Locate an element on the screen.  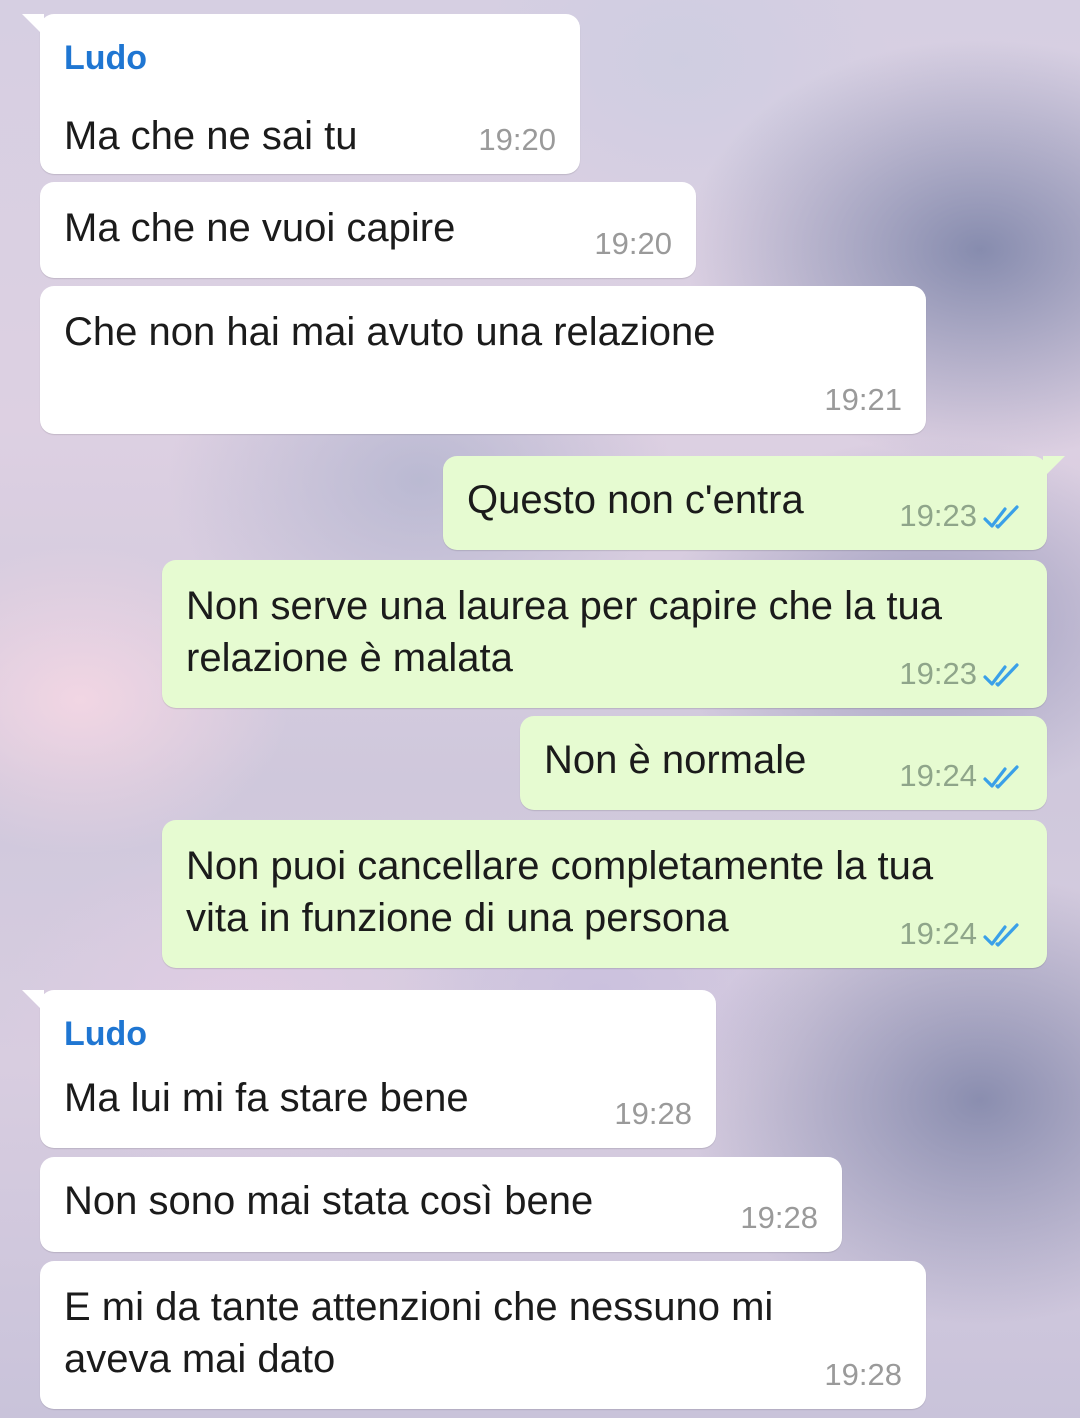
outgoing-message: Questo non c'entra 19:23 is located at coordinates (754, 503).